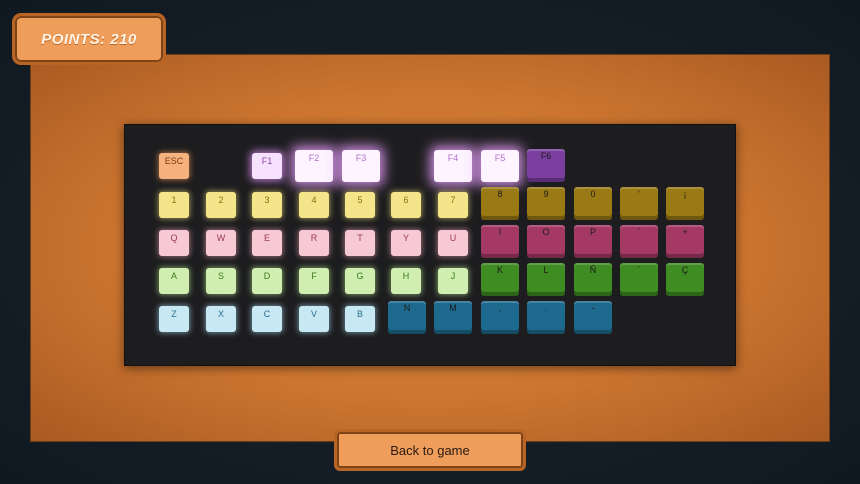 The image size is (860, 484). What do you see at coordinates (314, 281) in the screenshot?
I see `key-f: F` at bounding box center [314, 281].